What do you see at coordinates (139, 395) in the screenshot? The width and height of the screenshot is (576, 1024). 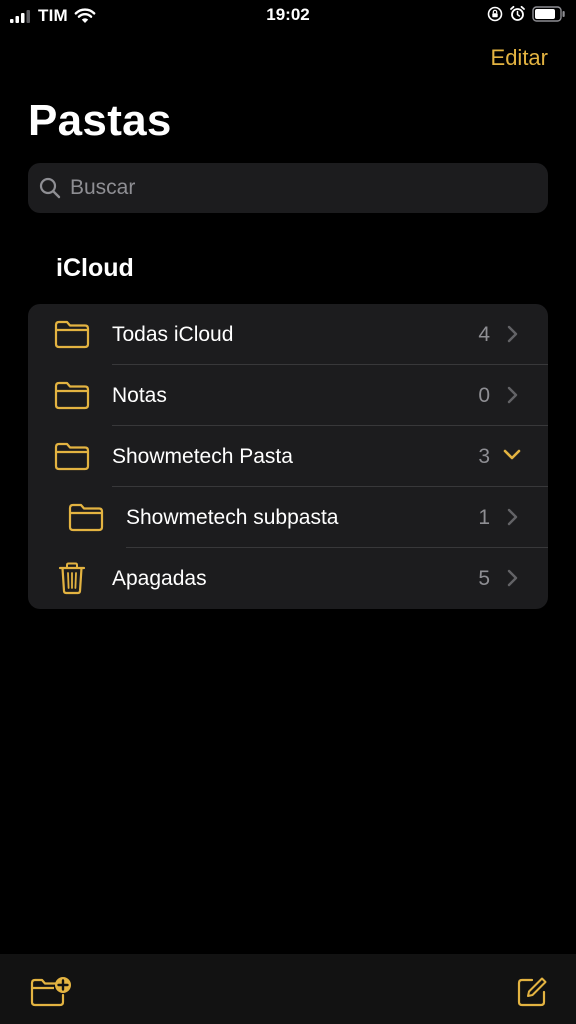 I see `folder-label: Notas` at bounding box center [139, 395].